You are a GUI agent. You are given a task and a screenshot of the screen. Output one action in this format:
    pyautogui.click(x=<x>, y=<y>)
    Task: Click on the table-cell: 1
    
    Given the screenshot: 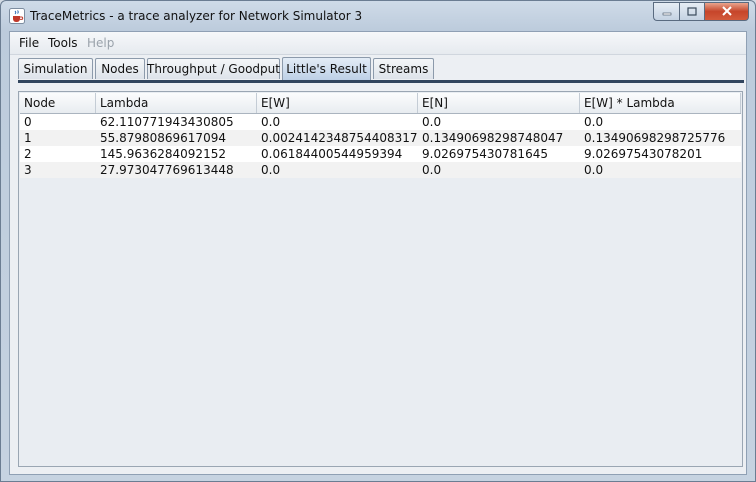 What is the action you would take?
    pyautogui.click(x=28, y=138)
    